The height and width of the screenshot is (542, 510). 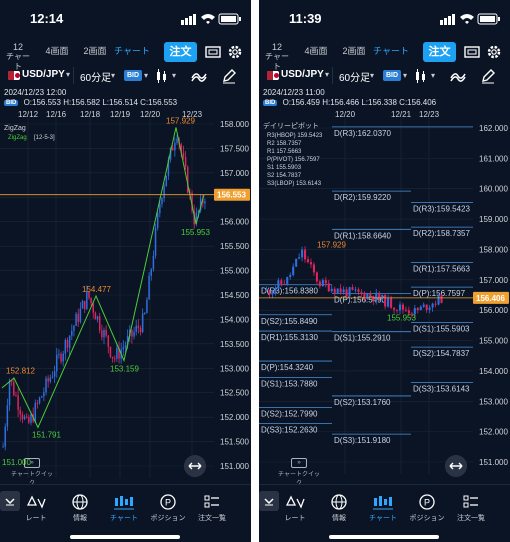 What do you see at coordinates (234, 124) in the screenshot?
I see `price-axis-label: 158.000` at bounding box center [234, 124].